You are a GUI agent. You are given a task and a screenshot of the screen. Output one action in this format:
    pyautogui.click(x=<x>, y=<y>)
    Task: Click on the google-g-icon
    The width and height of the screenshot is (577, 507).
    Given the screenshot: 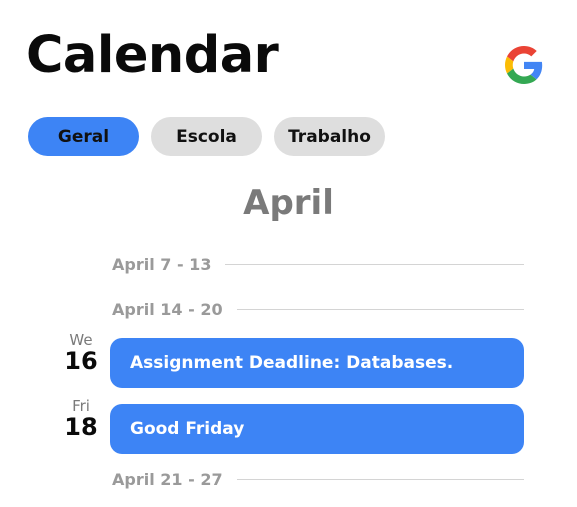 What is the action you would take?
    pyautogui.click(x=524, y=65)
    